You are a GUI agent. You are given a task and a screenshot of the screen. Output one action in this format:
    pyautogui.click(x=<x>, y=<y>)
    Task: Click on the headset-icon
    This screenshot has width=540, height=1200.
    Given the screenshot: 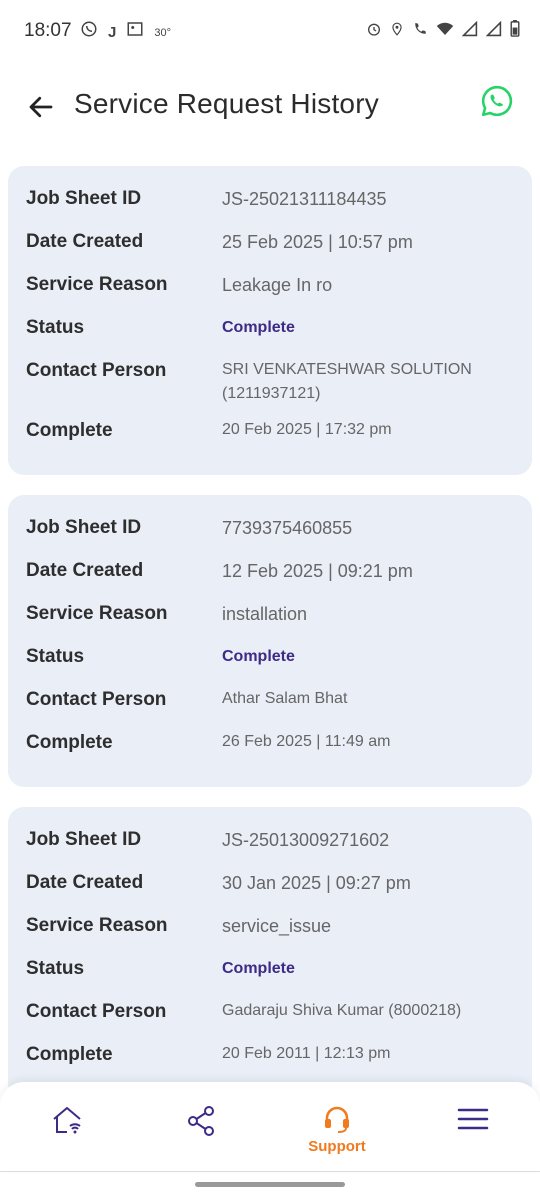 What is the action you would take?
    pyautogui.click(x=337, y=1119)
    